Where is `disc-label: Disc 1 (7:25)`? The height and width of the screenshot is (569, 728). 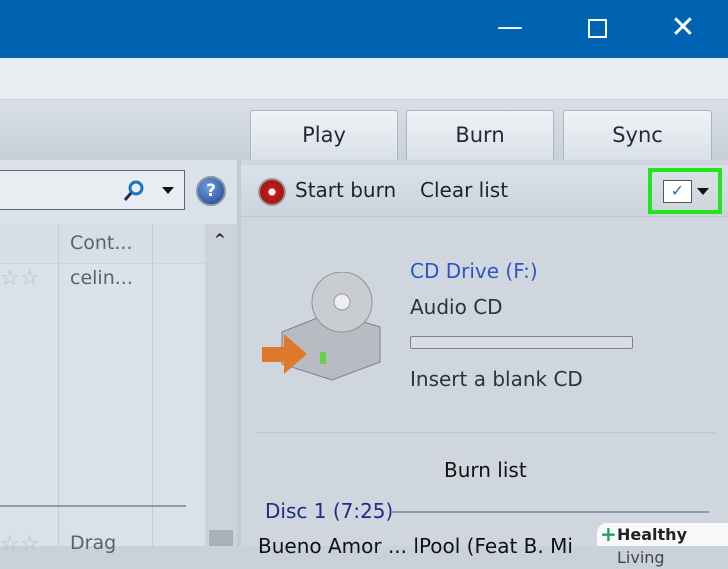
disc-label: Disc 1 (7:25) is located at coordinates (329, 511).